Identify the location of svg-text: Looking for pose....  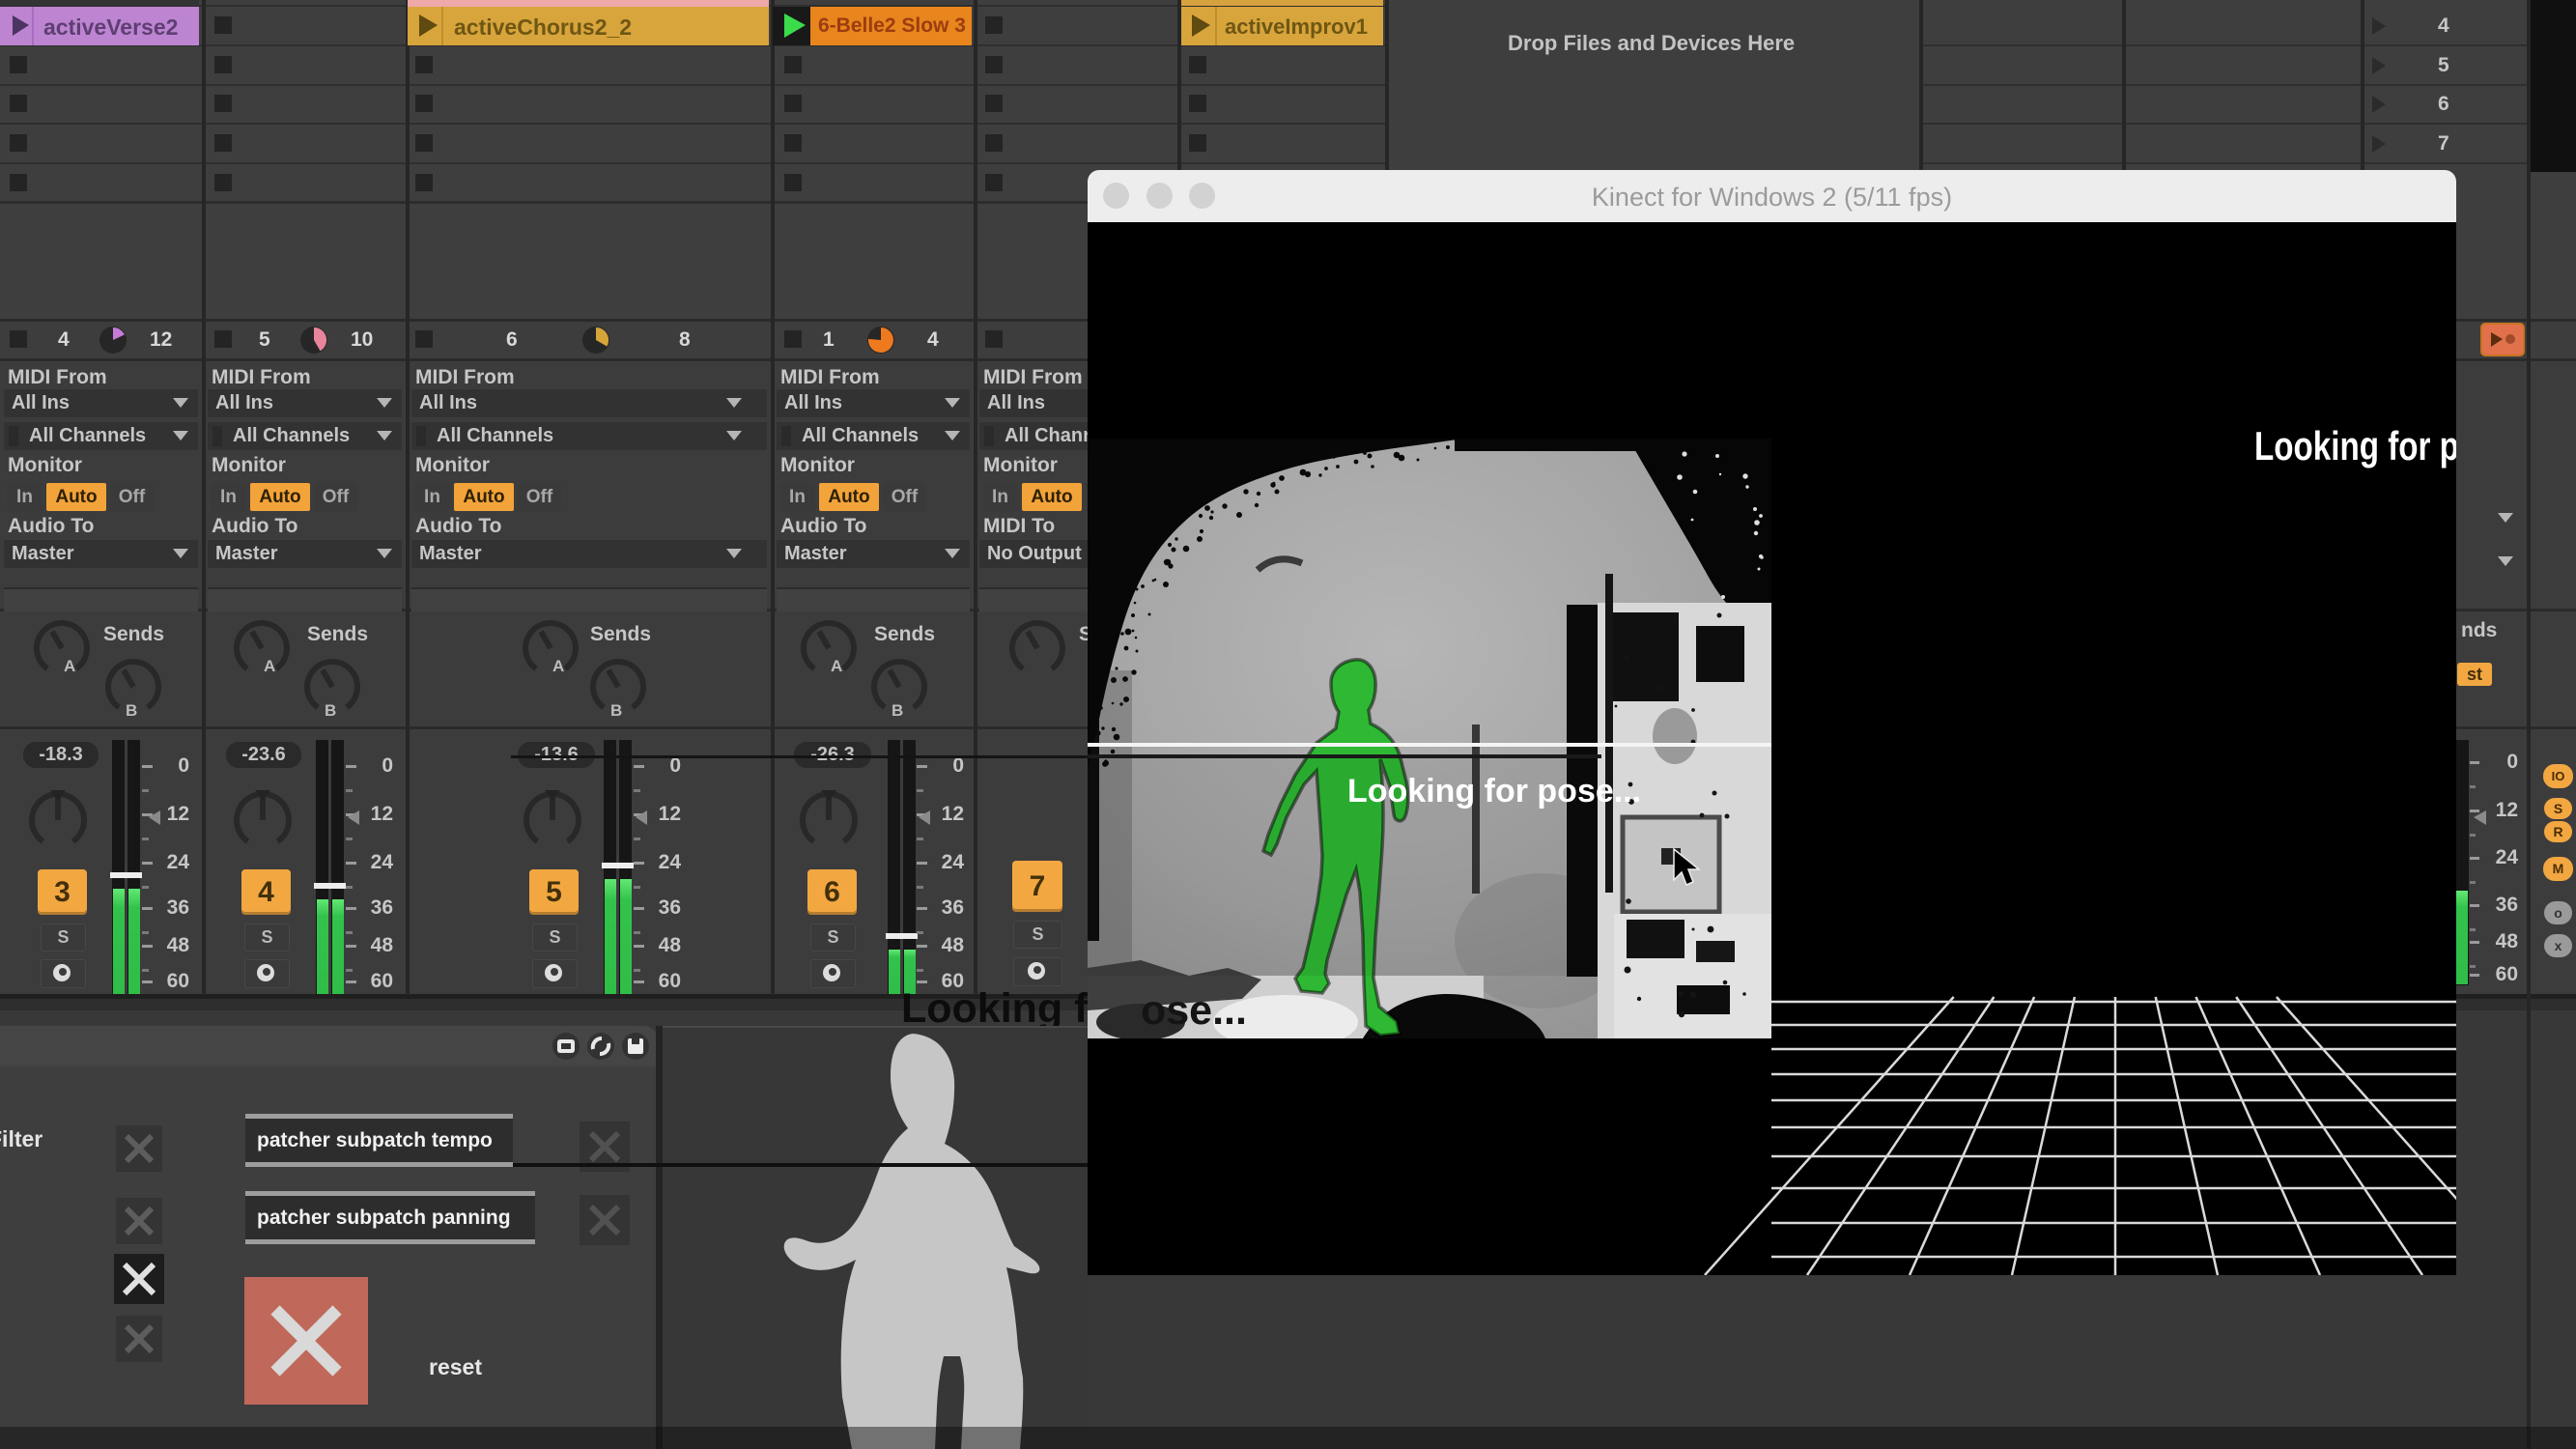
(1494, 791).